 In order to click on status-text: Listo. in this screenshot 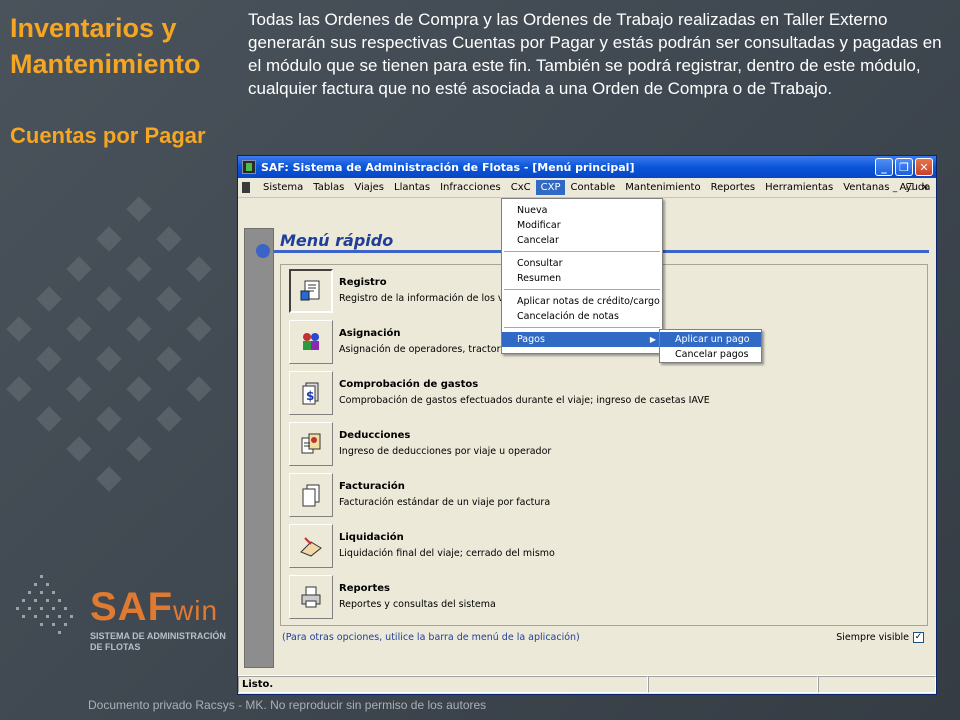, I will do `click(443, 684)`.